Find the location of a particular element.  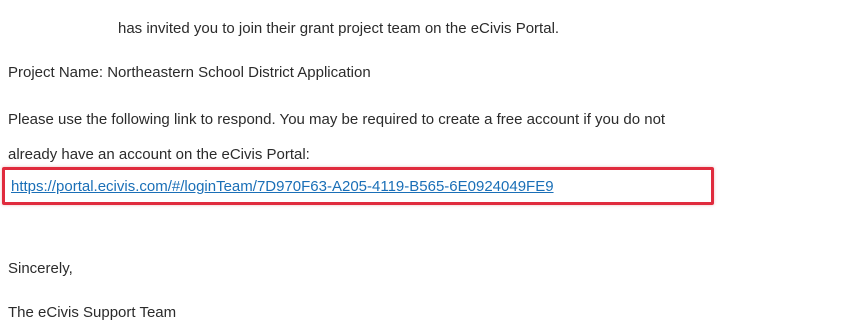

closing: Sincerely, is located at coordinates (40, 268).